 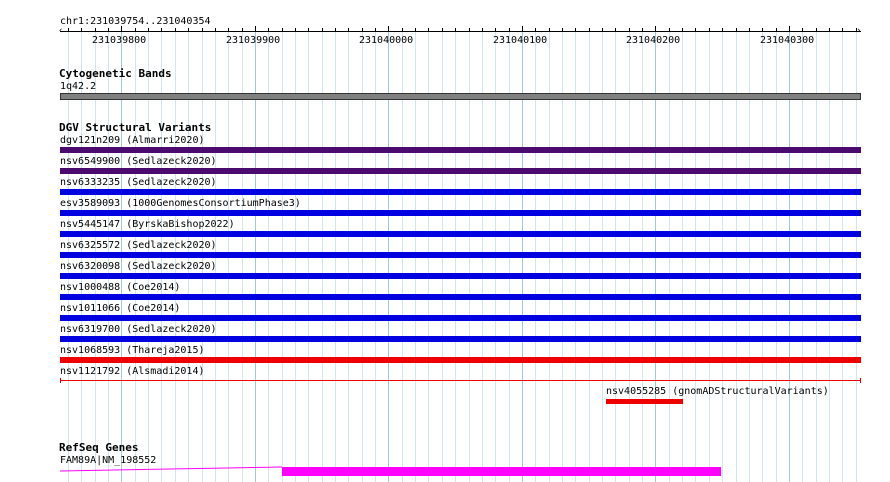 I want to click on dgv-feature-label: nsv1121792 (Alsmadi2014), so click(x=132, y=371).